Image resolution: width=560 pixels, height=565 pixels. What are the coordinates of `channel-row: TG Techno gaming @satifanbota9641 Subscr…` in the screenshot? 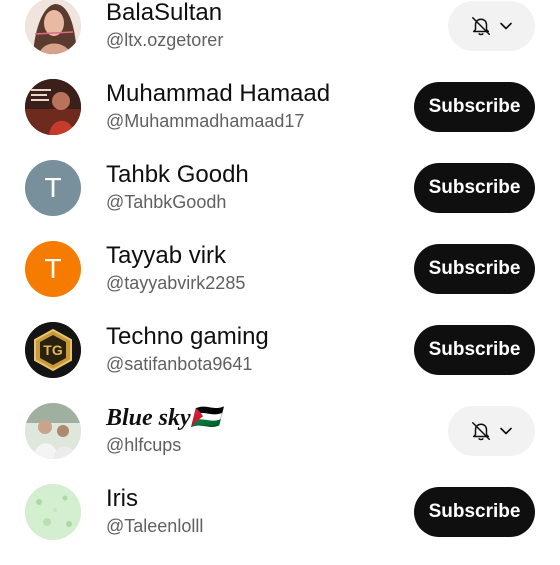 It's located at (280, 362).